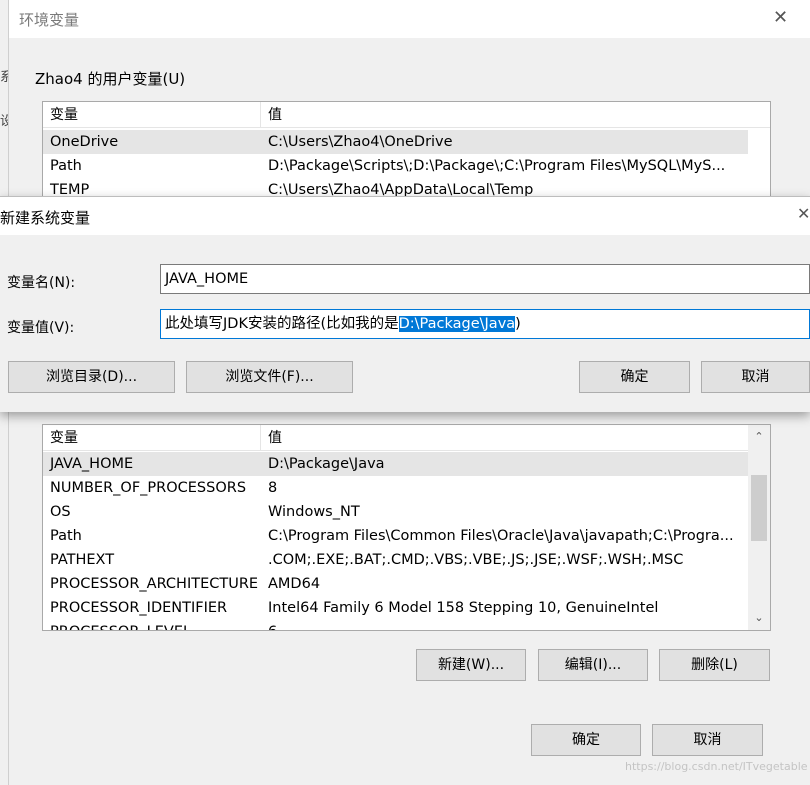 This screenshot has height=785, width=810. I want to click on table-row: NUMBER_OF_PROCESSORS 8, so click(395, 488).